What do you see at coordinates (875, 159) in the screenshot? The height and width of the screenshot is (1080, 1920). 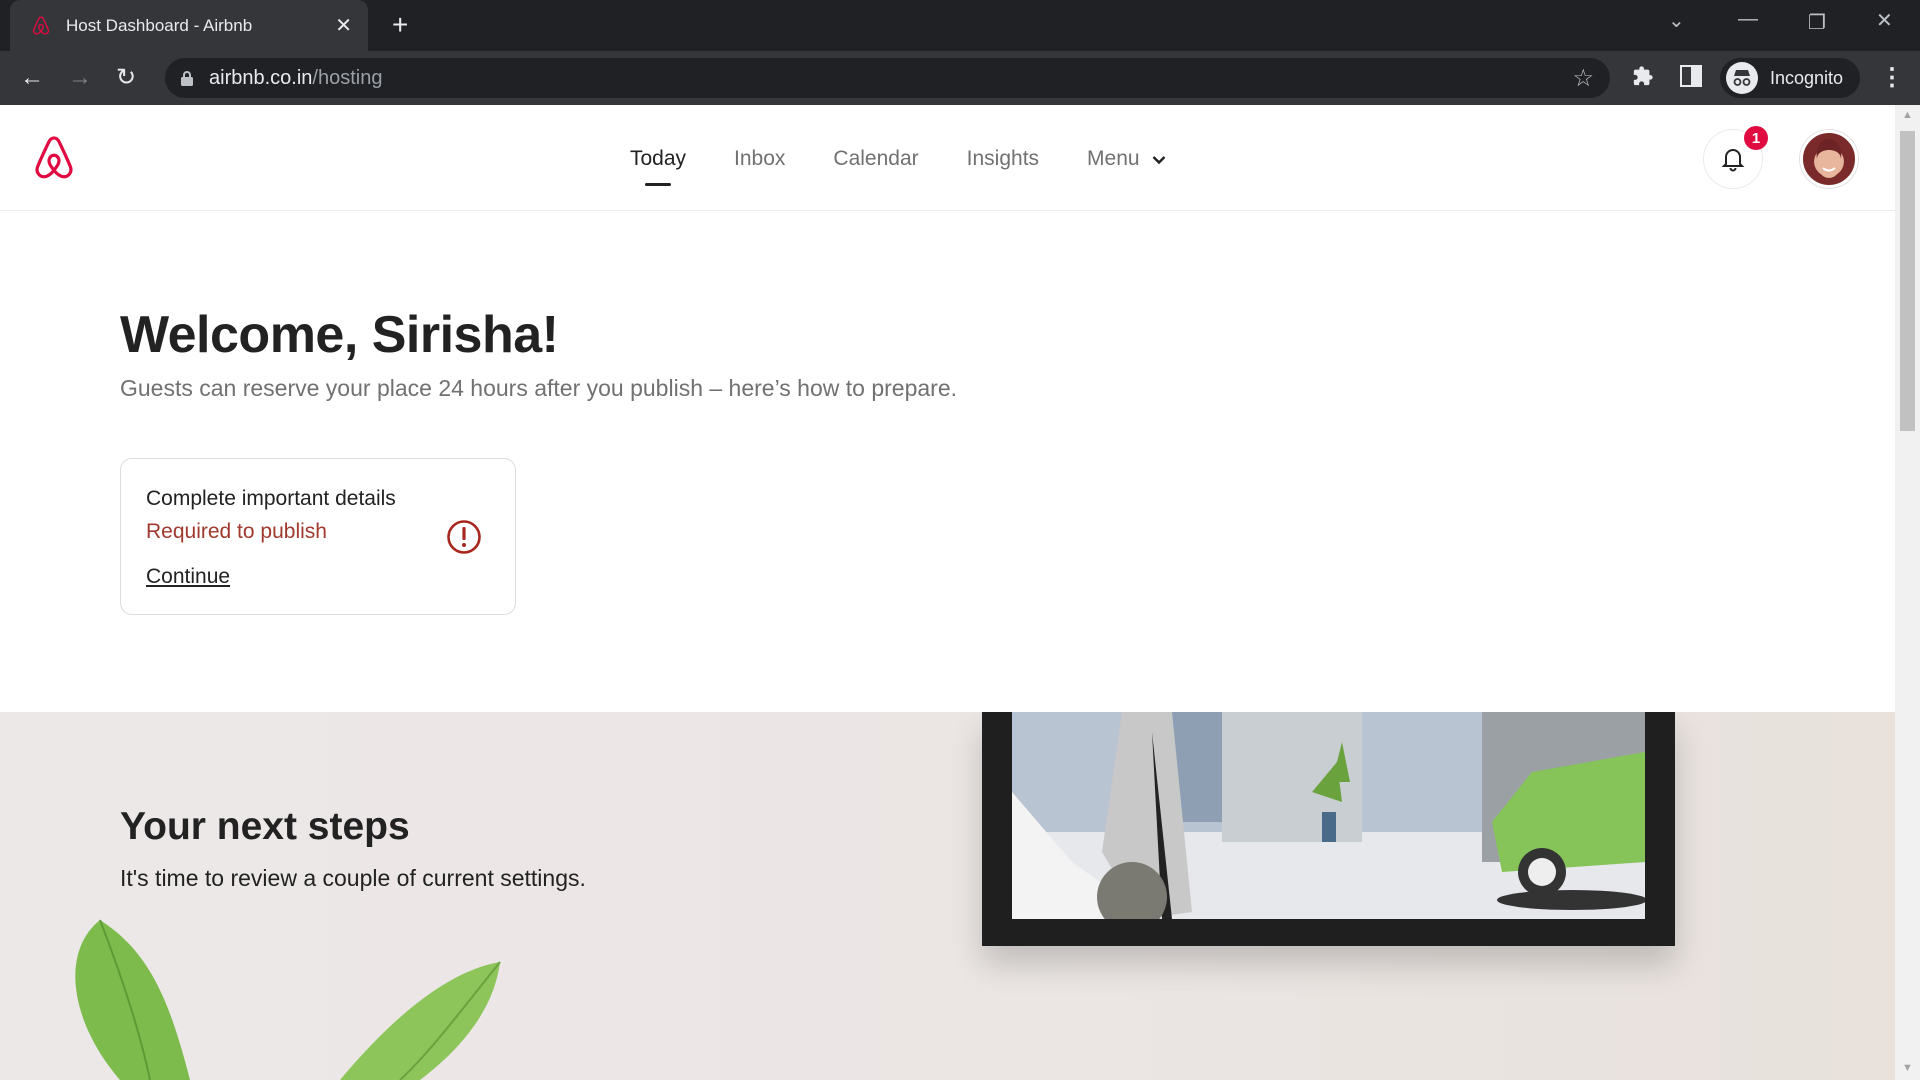 I see `nav-calendar: Calendar` at bounding box center [875, 159].